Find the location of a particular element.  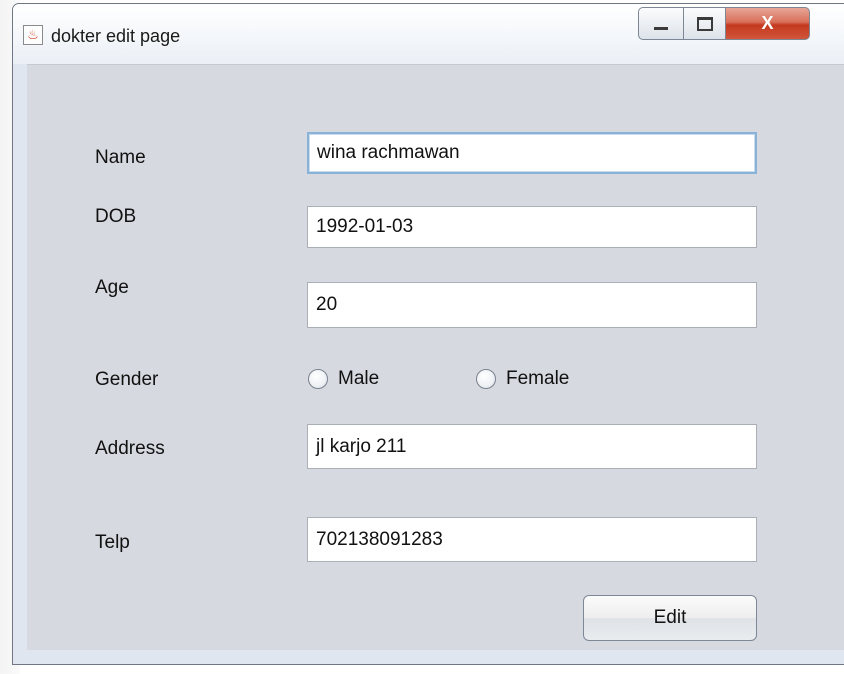

gender-male-radio: Male is located at coordinates (343, 379).